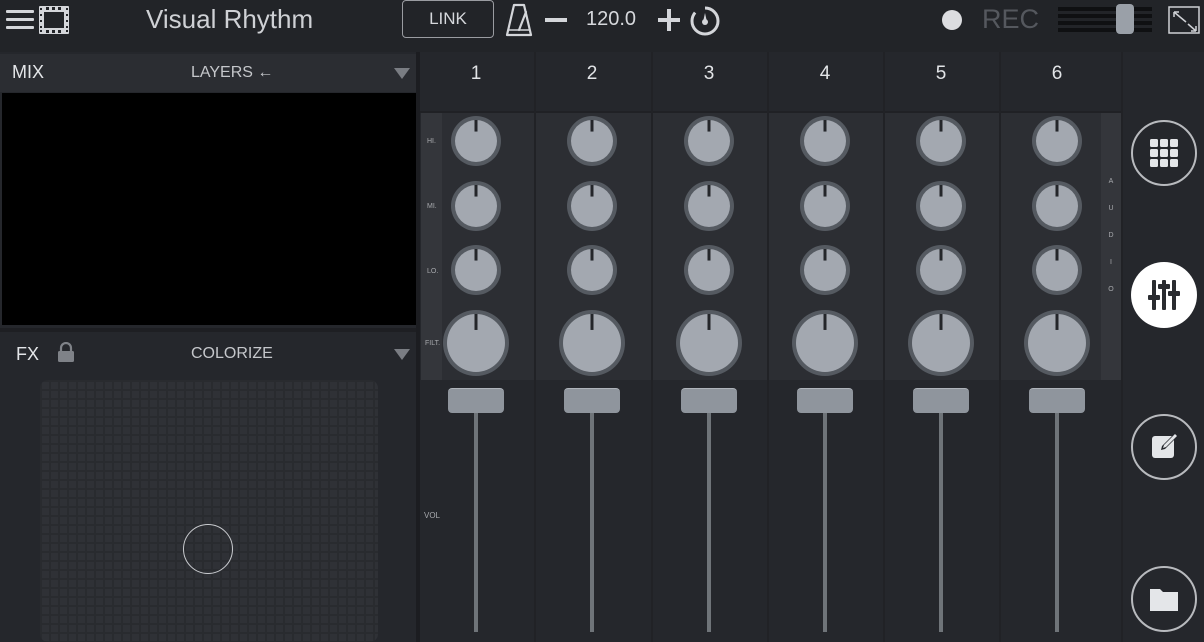  I want to click on layers-selector: LAYERS ←, so click(232, 73).